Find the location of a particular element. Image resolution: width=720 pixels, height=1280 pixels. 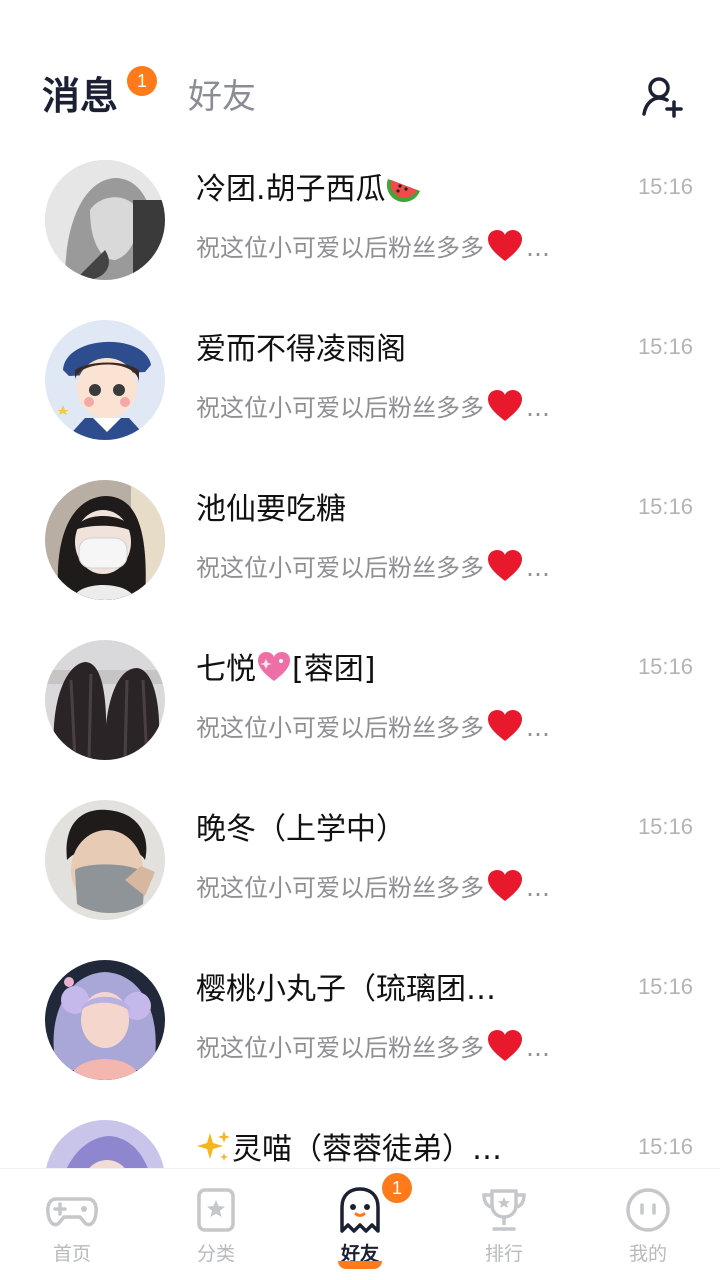

tab-mine: 我的 is located at coordinates (648, 1224).